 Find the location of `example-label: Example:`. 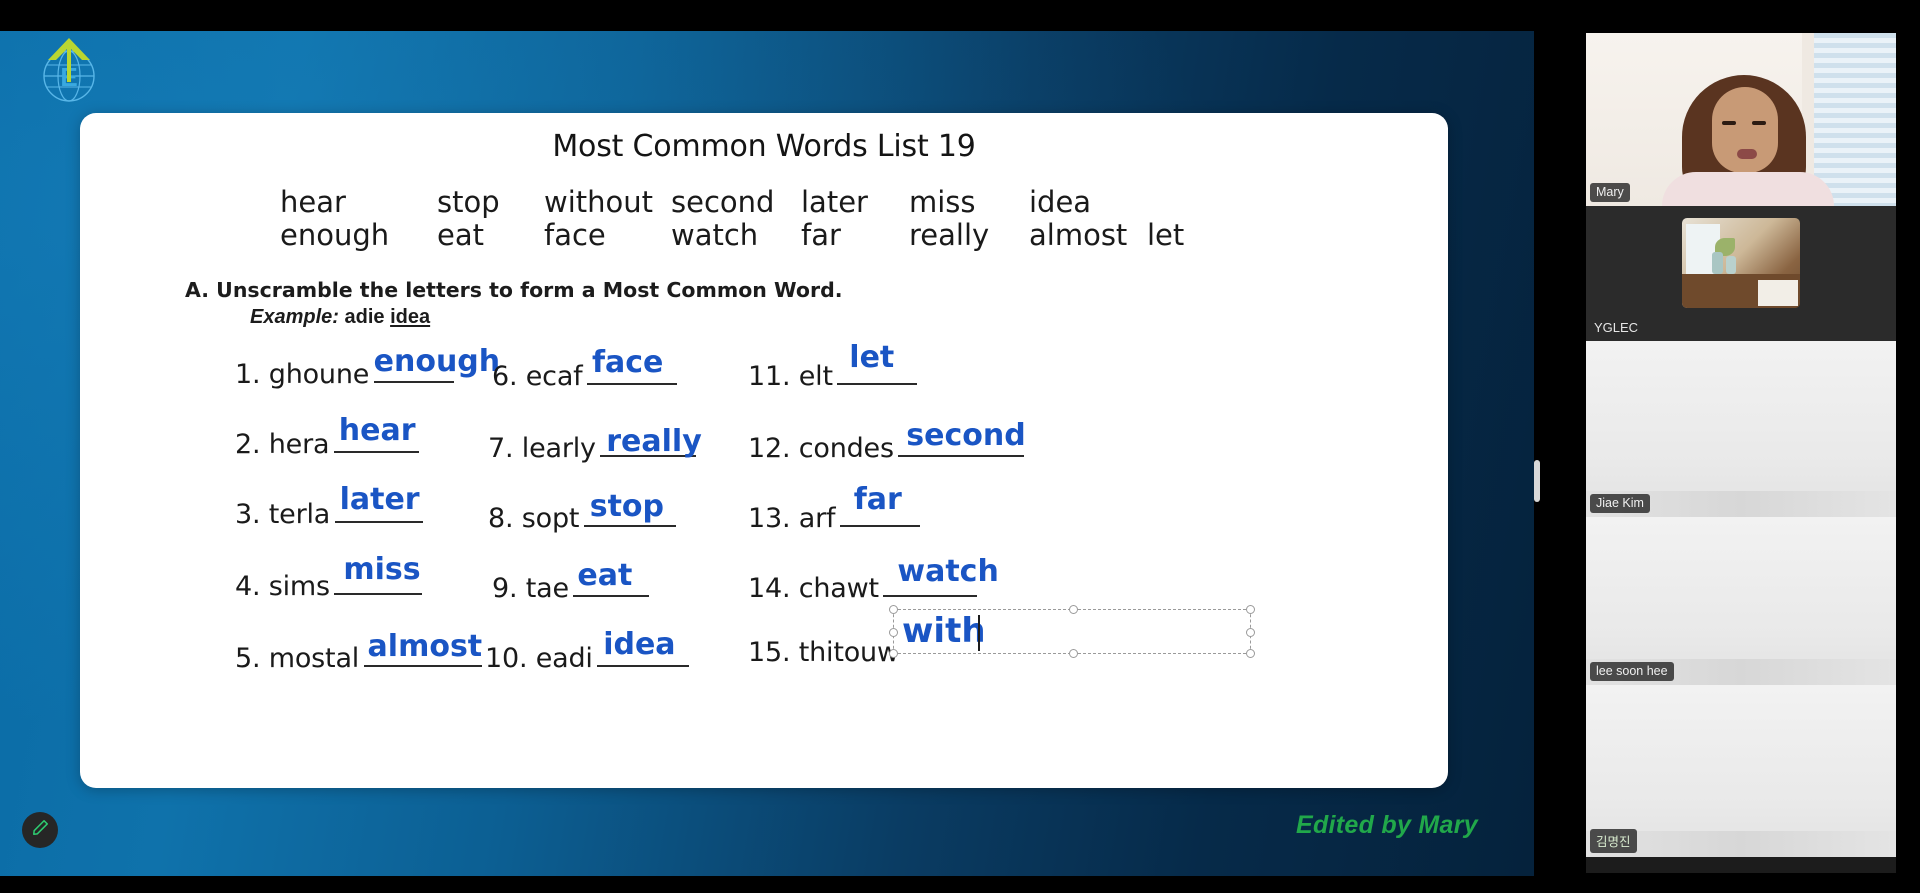

example-label: Example: is located at coordinates (294, 316).